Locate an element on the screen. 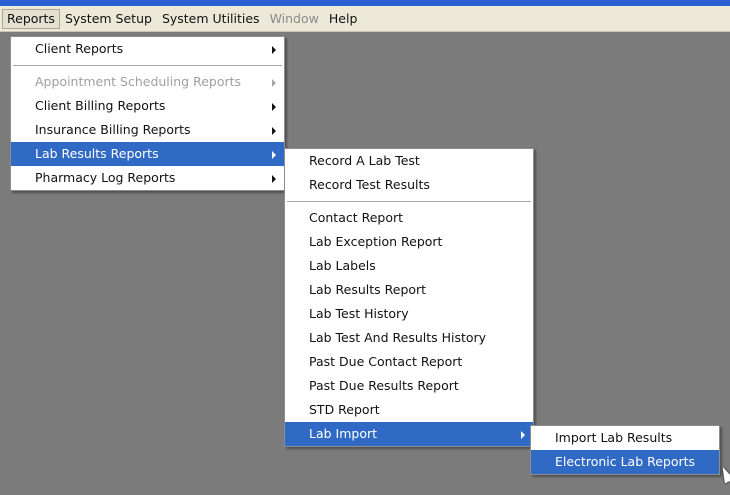 This screenshot has width=730, height=495. menu-item-import-lab-results: Import Lab Results is located at coordinates (625, 438).